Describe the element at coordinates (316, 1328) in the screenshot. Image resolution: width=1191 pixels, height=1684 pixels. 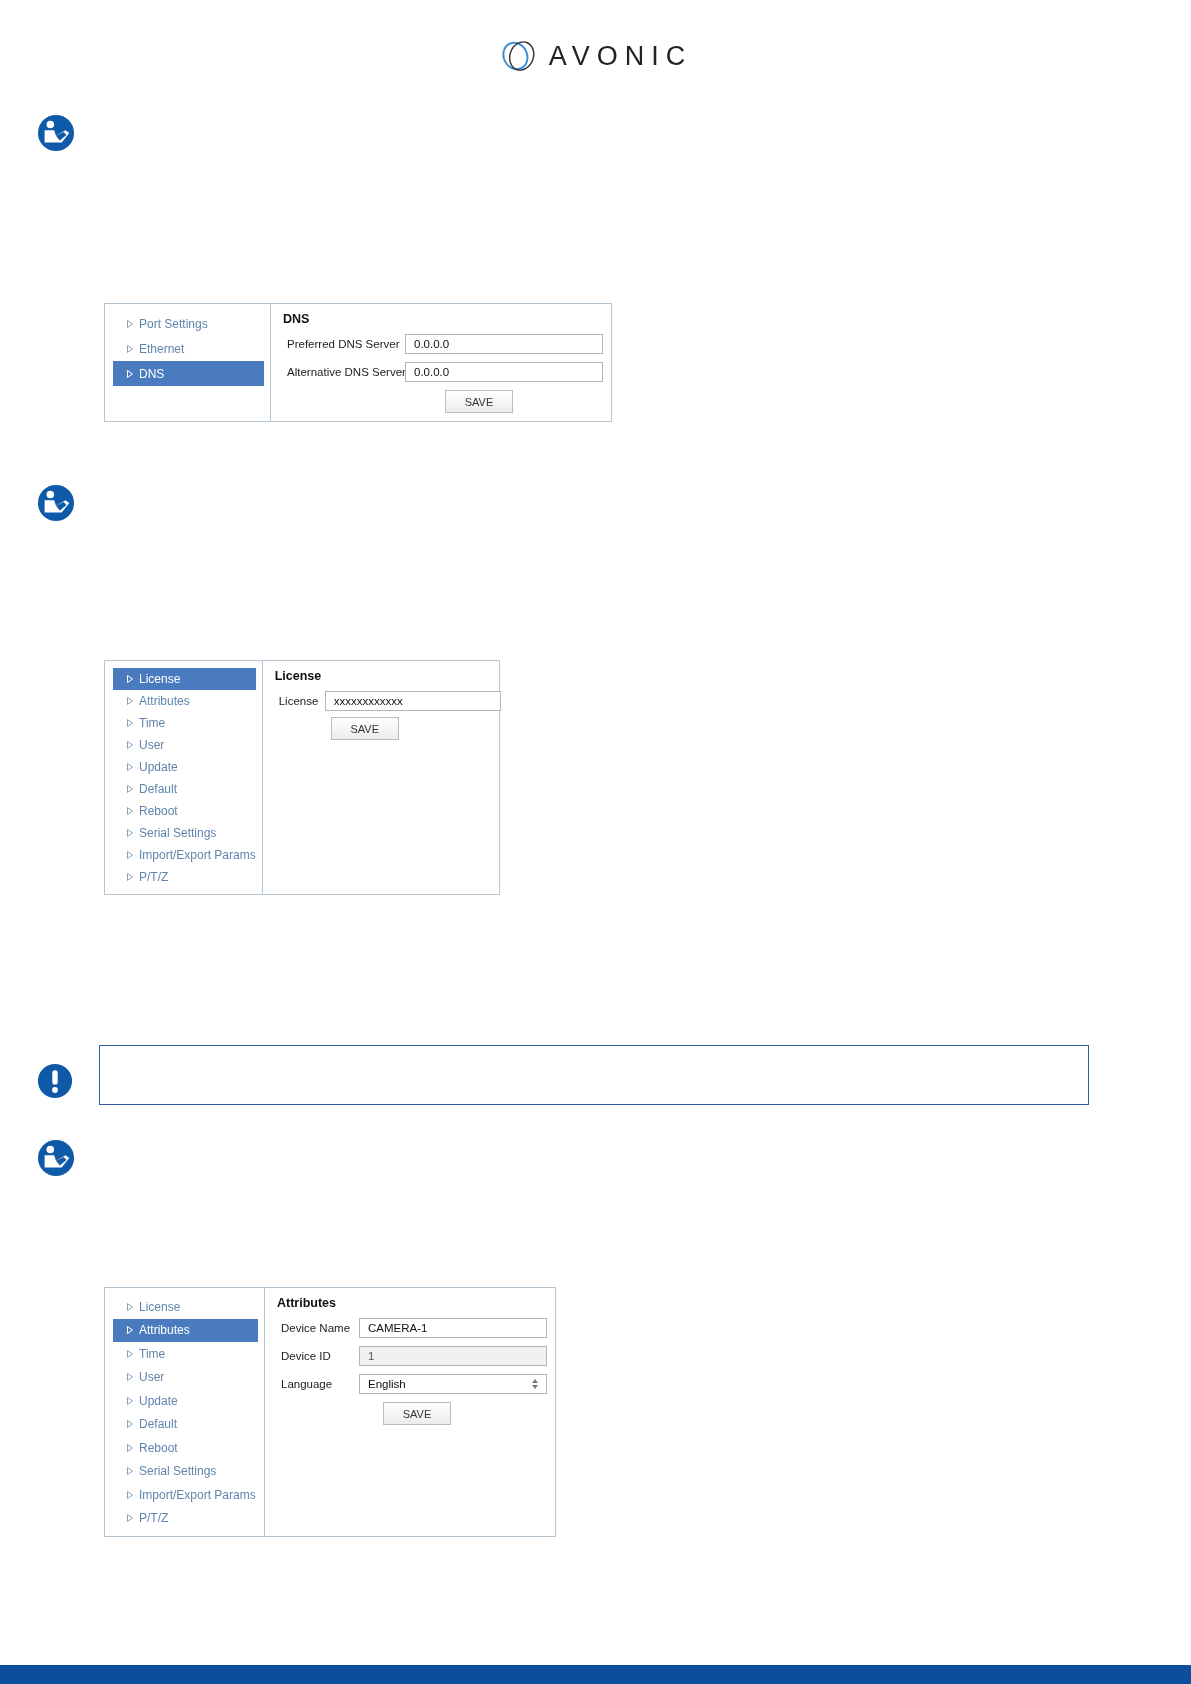
I see `field-label: Device Name` at that location.